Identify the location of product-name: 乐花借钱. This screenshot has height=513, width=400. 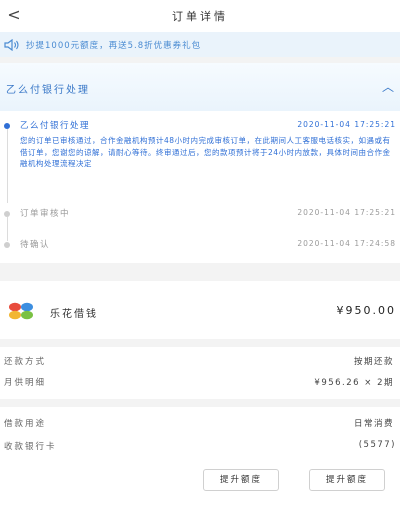
(74, 314).